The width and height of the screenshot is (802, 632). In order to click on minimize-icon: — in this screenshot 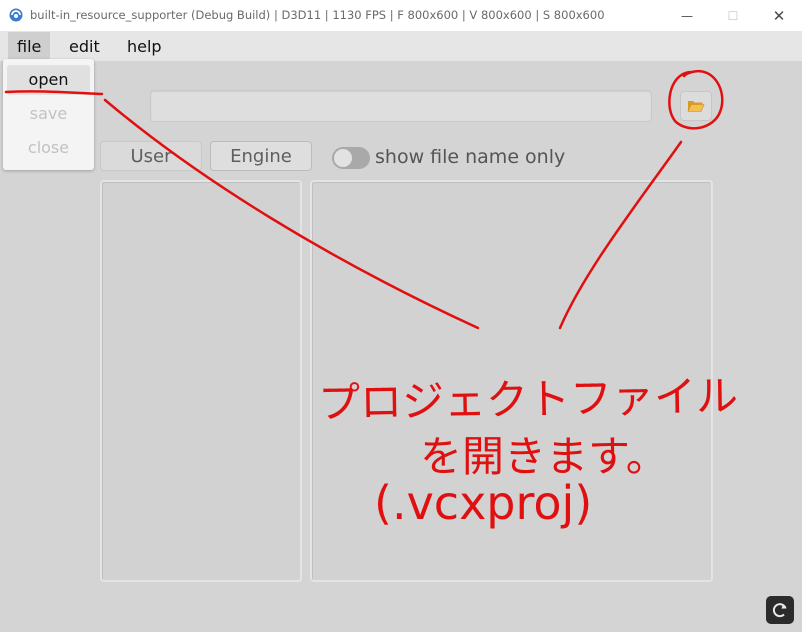, I will do `click(687, 15)`.